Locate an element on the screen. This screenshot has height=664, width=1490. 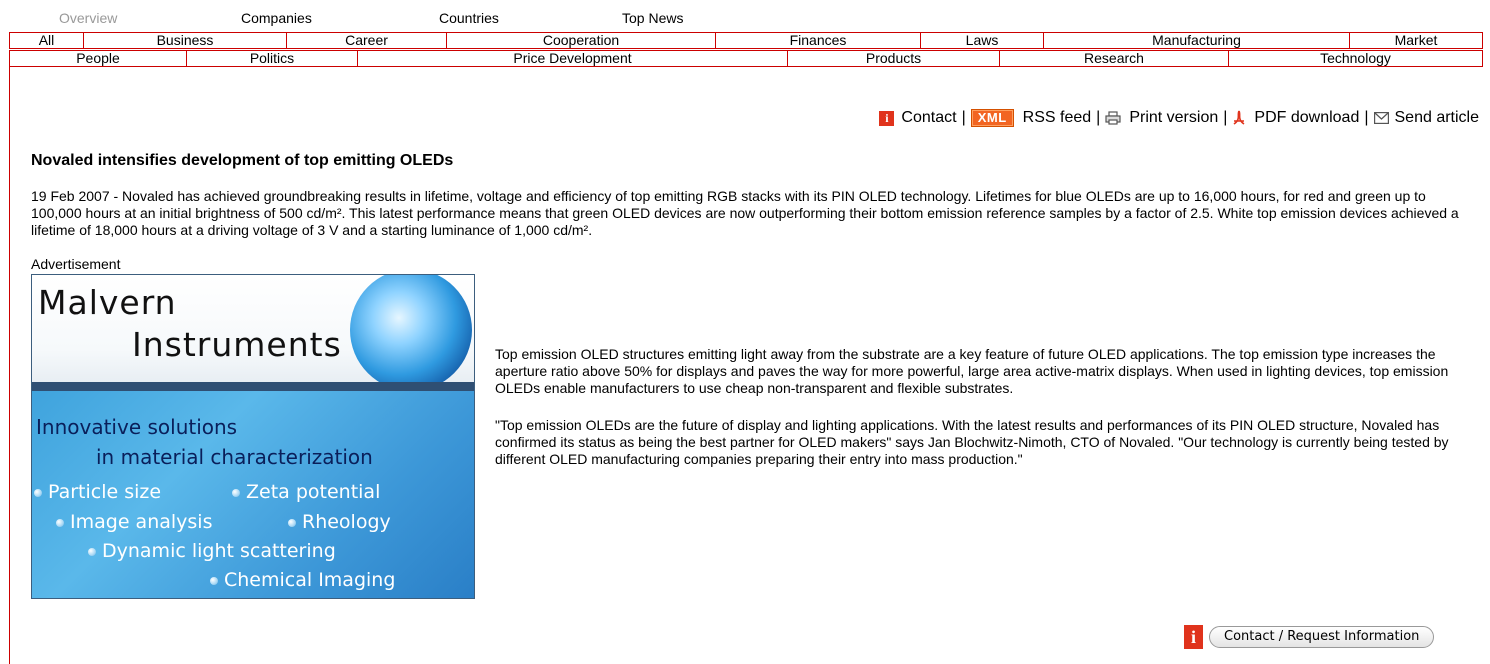
ad-bullet-chemical-imaging: Chemical Imaging is located at coordinates (302, 580).